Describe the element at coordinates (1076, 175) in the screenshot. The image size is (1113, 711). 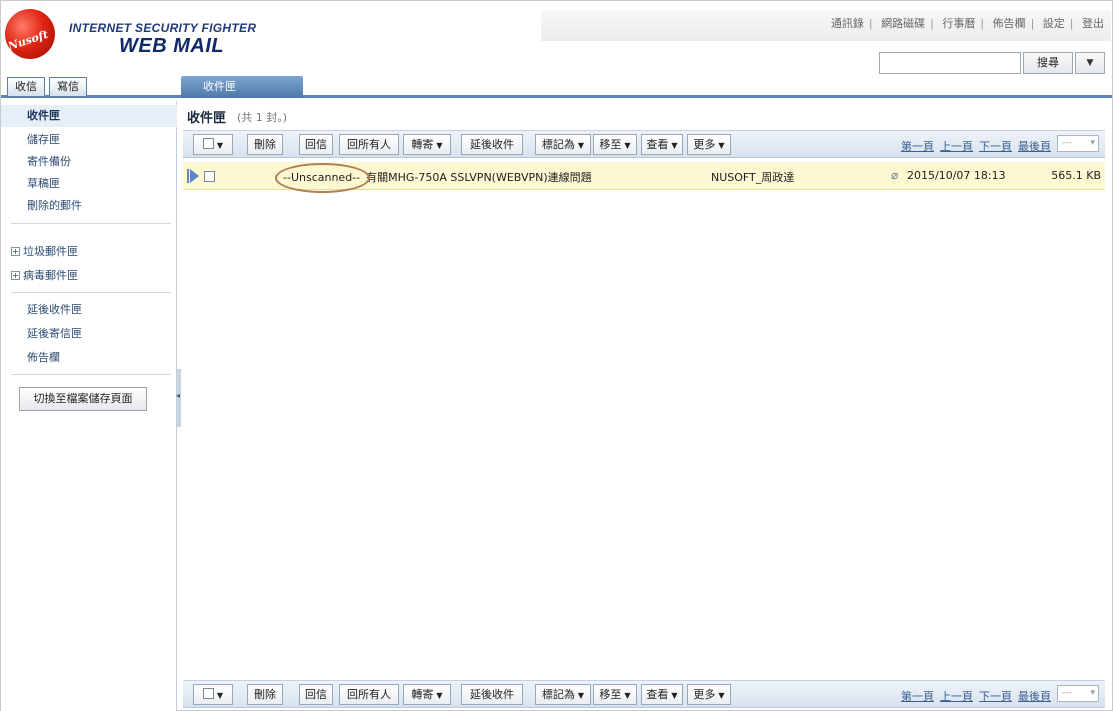
I see `message-size: 565.1 KB` at that location.